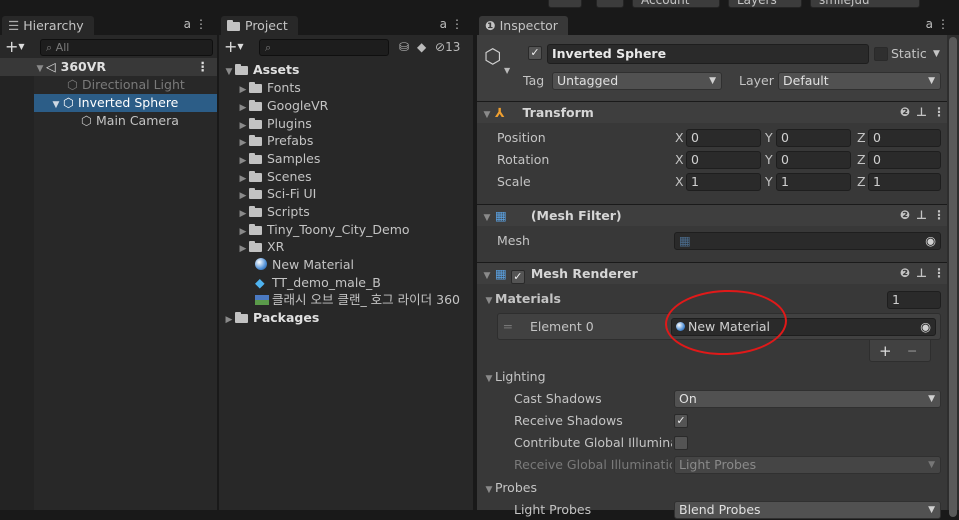  Describe the element at coordinates (346, 318) in the screenshot. I see `folder-packages: ▶ Packages` at that location.